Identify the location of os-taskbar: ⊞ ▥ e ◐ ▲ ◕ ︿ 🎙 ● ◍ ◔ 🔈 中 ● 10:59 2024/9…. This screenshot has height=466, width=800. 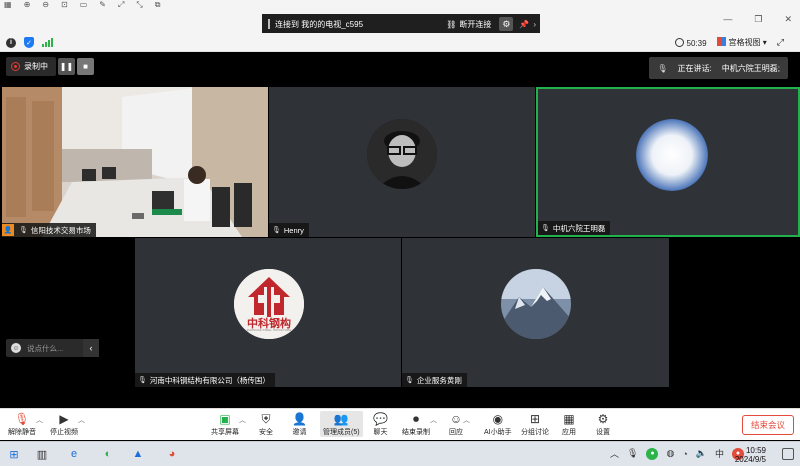
(400, 453).